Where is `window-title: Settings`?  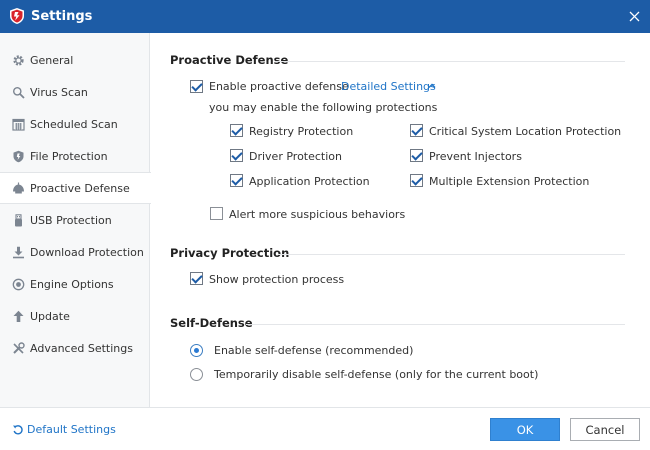
window-title: Settings is located at coordinates (62, 16).